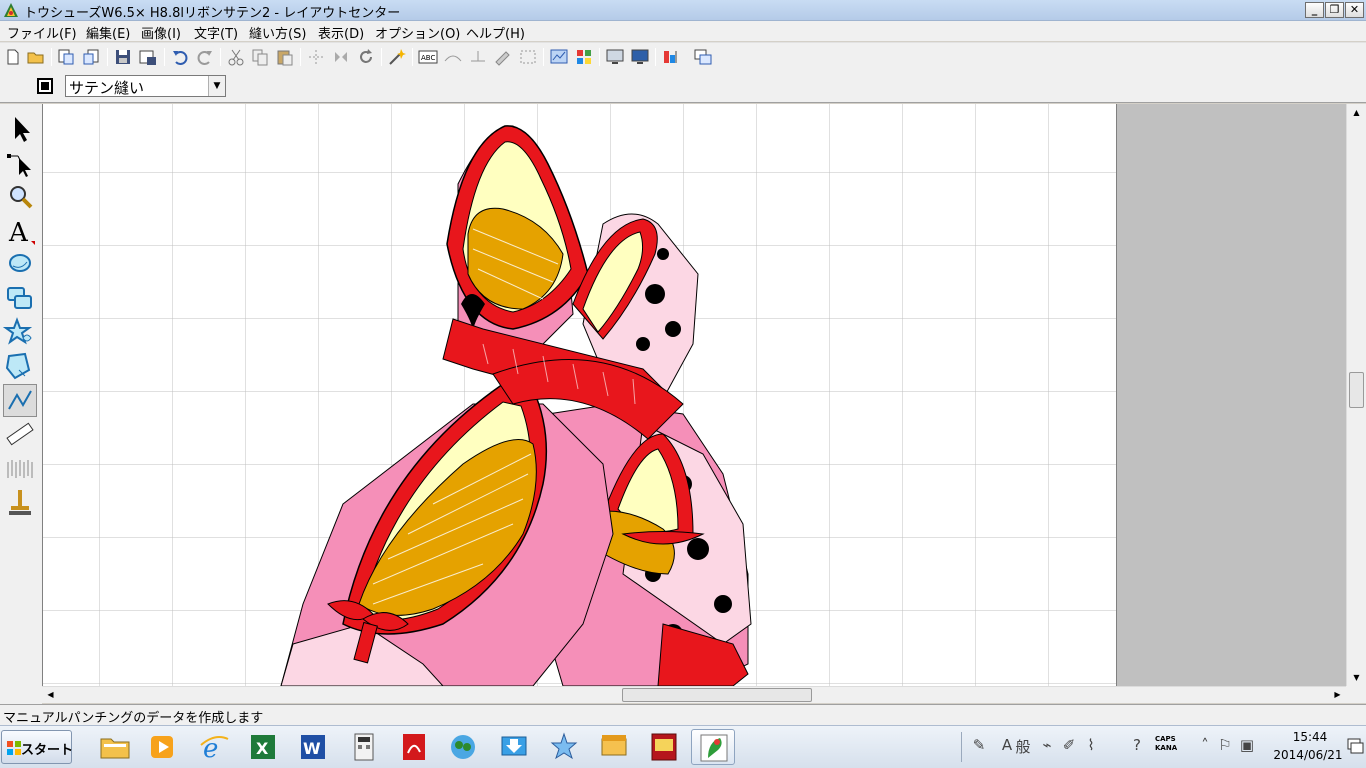 The width and height of the screenshot is (1366, 768). I want to click on thread-color-button, so click(45, 86).